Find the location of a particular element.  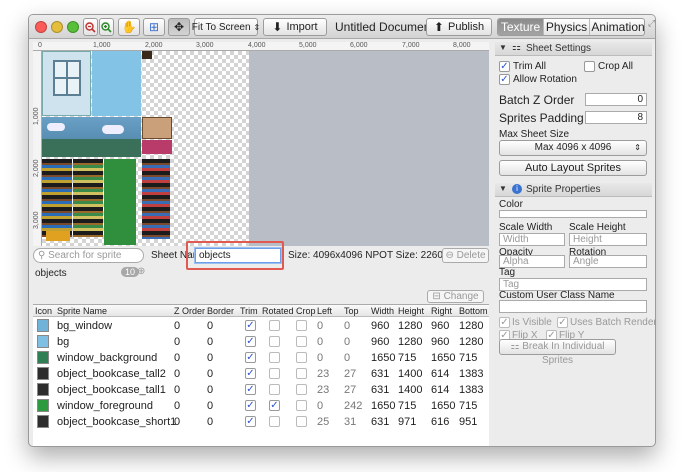

move-tool-button: ✥ is located at coordinates (179, 27).